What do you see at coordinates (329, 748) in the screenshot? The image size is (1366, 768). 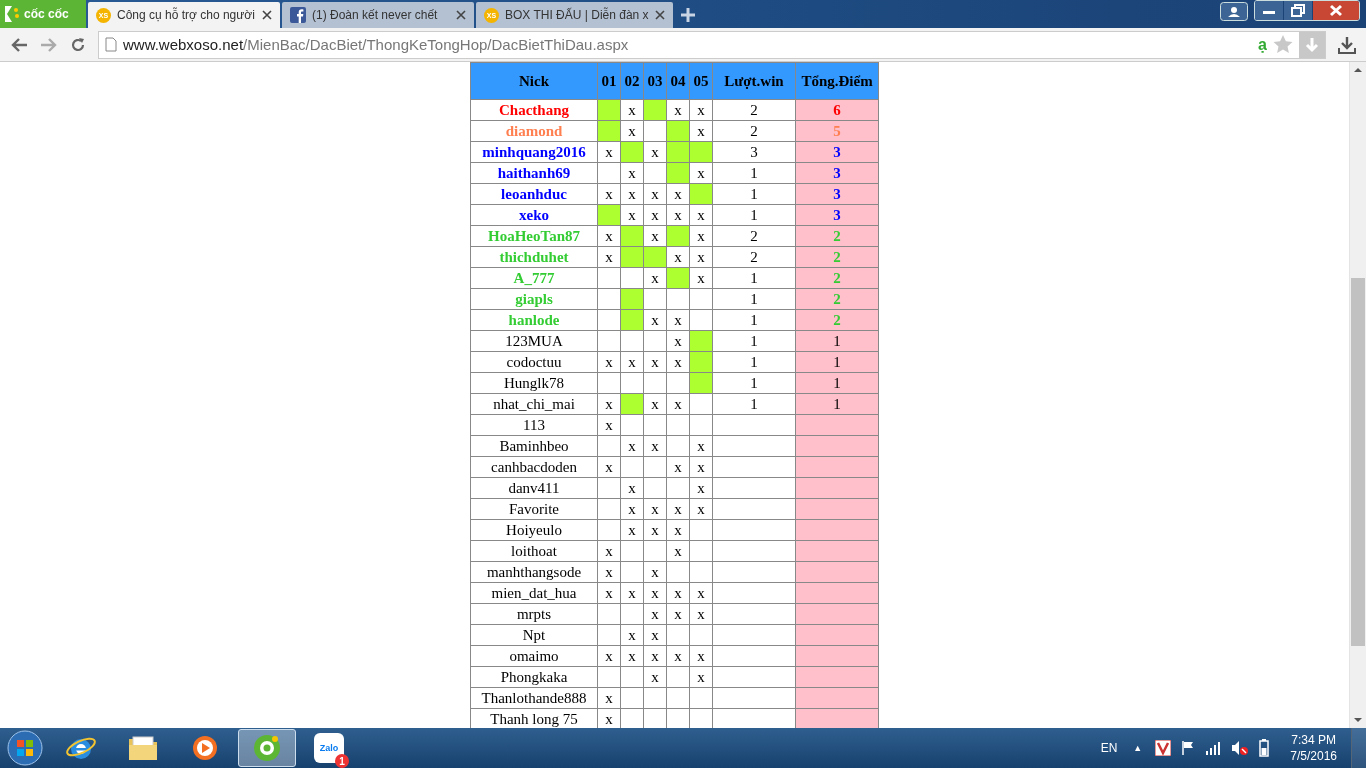 I see `taskbar-app: Zalo 1` at bounding box center [329, 748].